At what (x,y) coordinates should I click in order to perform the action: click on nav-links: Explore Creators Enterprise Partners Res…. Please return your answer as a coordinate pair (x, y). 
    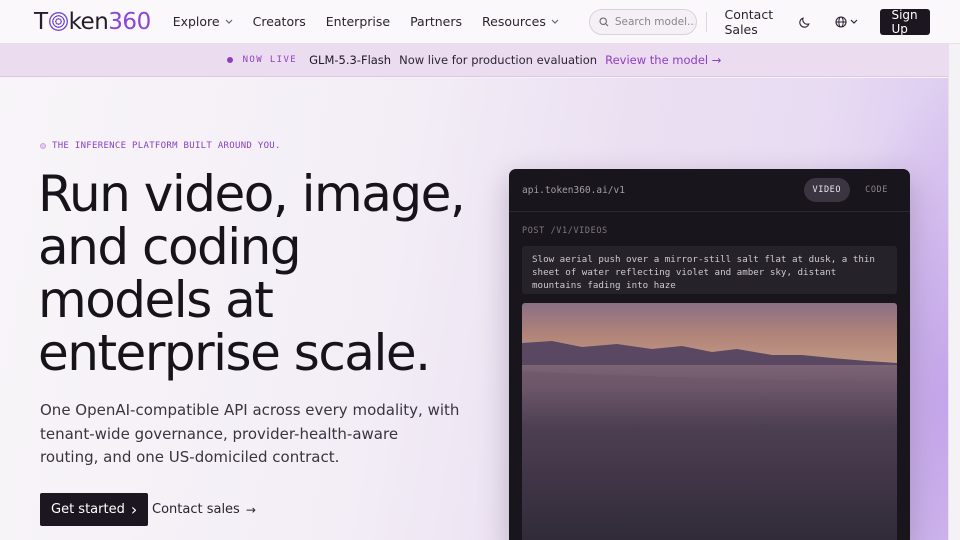
    Looking at the image, I should click on (366, 21).